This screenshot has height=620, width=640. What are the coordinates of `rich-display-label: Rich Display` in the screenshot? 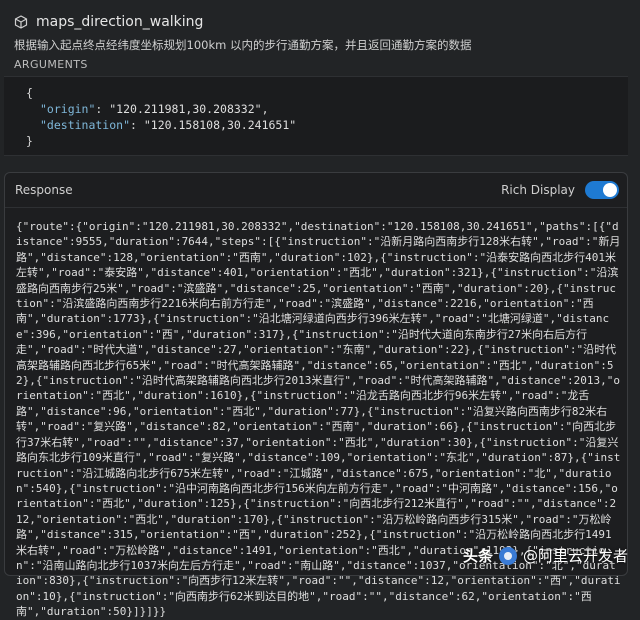 It's located at (538, 190).